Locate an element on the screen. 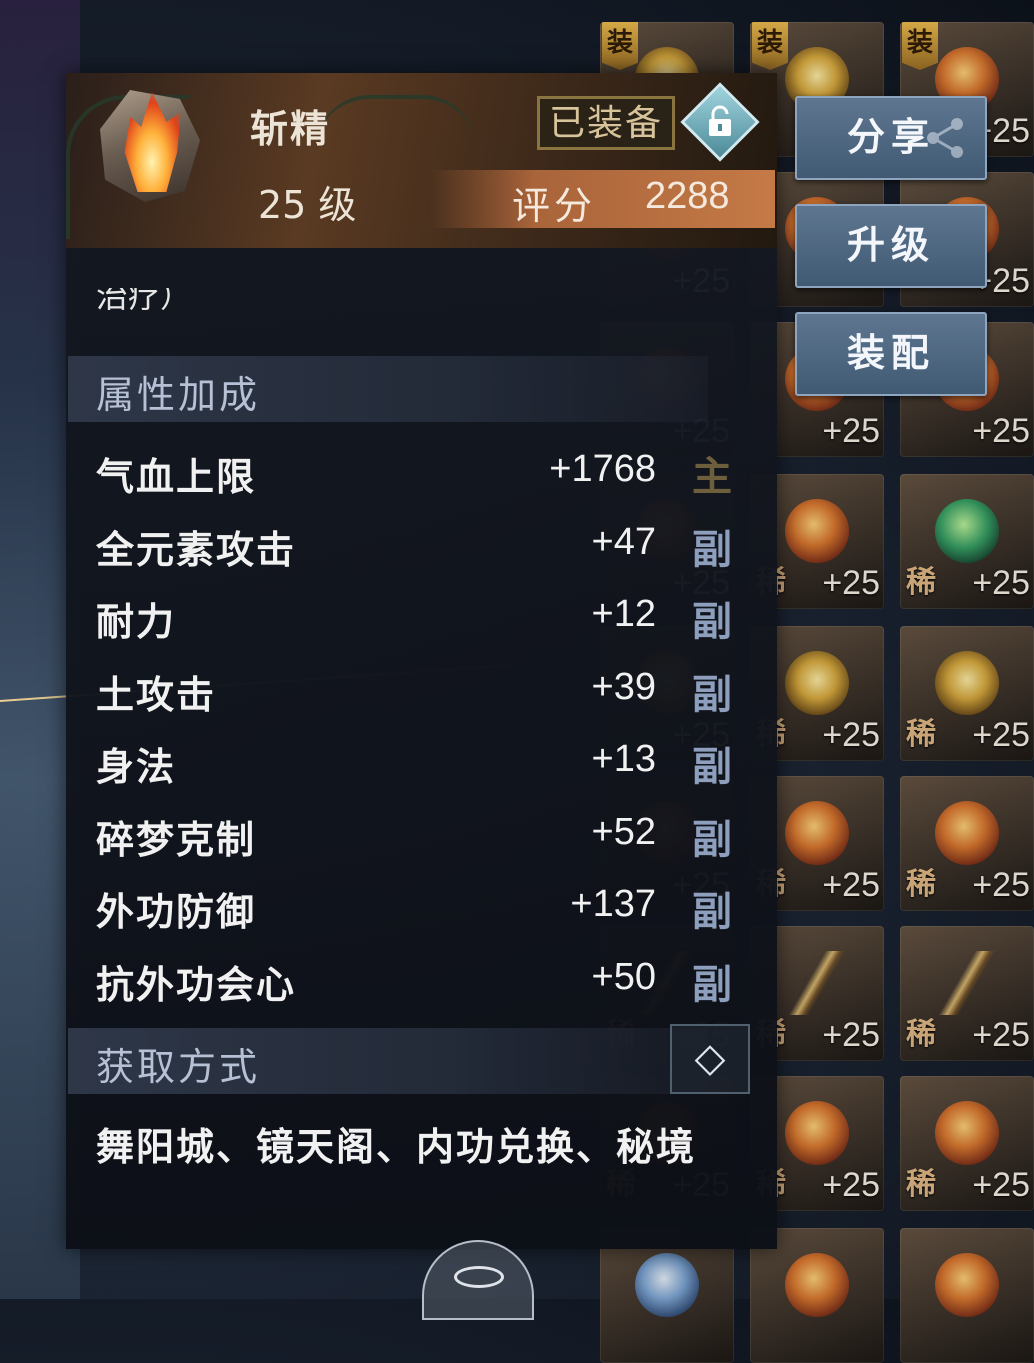 The height and width of the screenshot is (1363, 1034). source-expand-button: ◇ is located at coordinates (710, 1059).